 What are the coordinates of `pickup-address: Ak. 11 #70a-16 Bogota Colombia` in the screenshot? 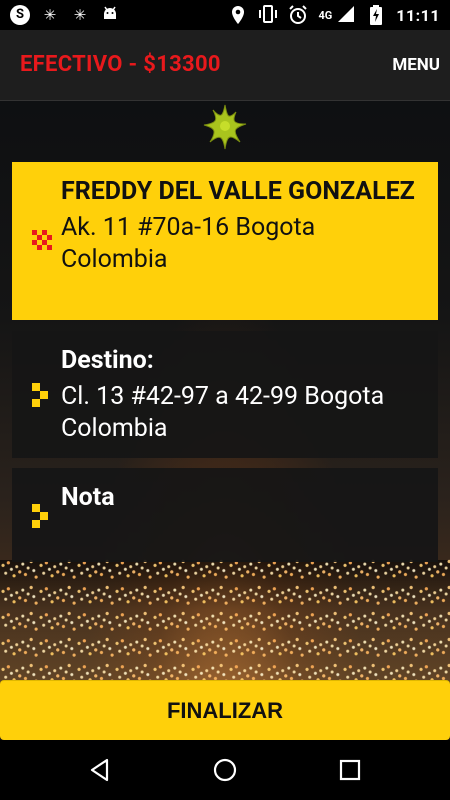 It's located at (188, 243).